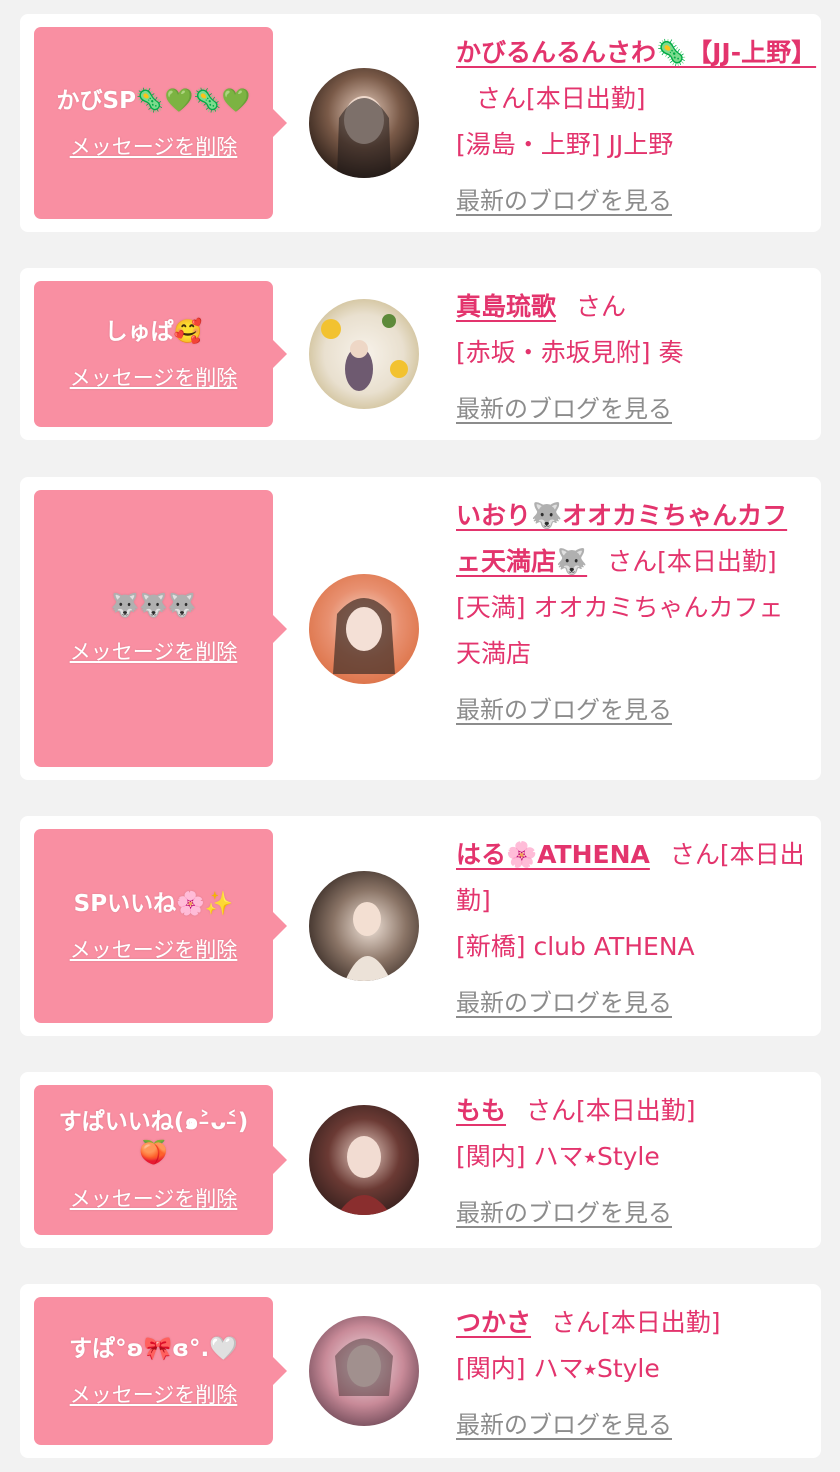 The width and height of the screenshot is (840, 1472). I want to click on message-text: すぱいいね(๑˃̵ᴗ˂̵)🍑, so click(153, 1137).